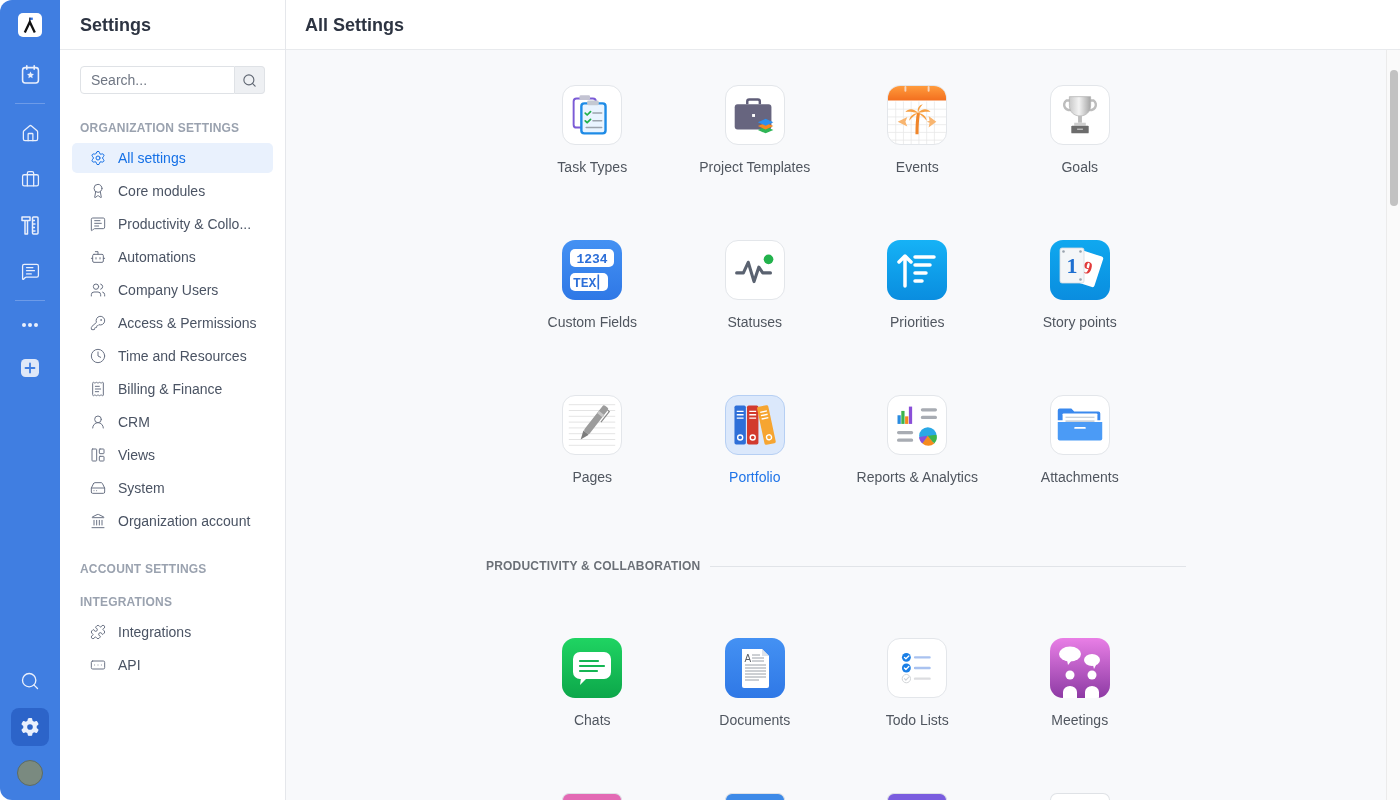  What do you see at coordinates (30, 368) in the screenshot?
I see `plus-icon` at bounding box center [30, 368].